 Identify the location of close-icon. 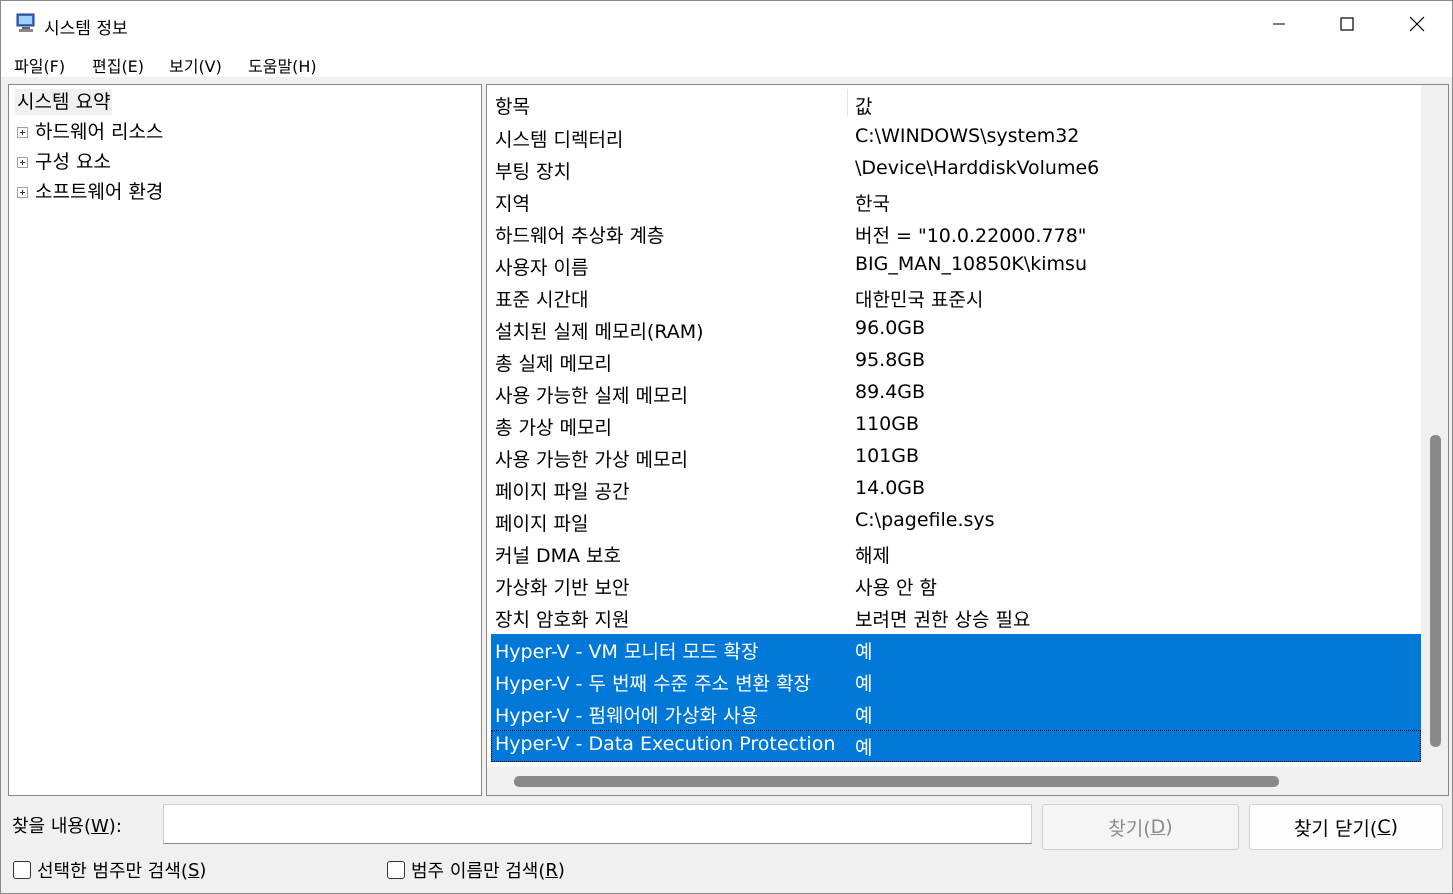
(1417, 24).